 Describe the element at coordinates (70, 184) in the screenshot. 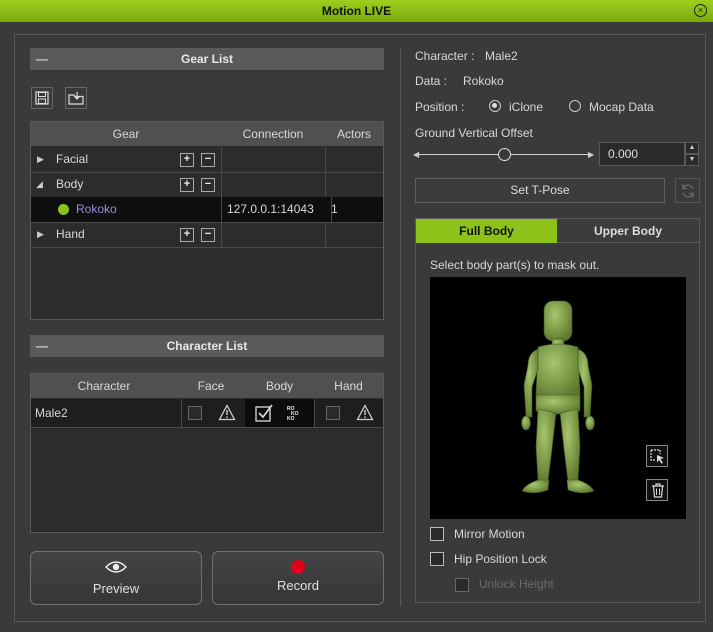

I see `gear-name: Body` at that location.